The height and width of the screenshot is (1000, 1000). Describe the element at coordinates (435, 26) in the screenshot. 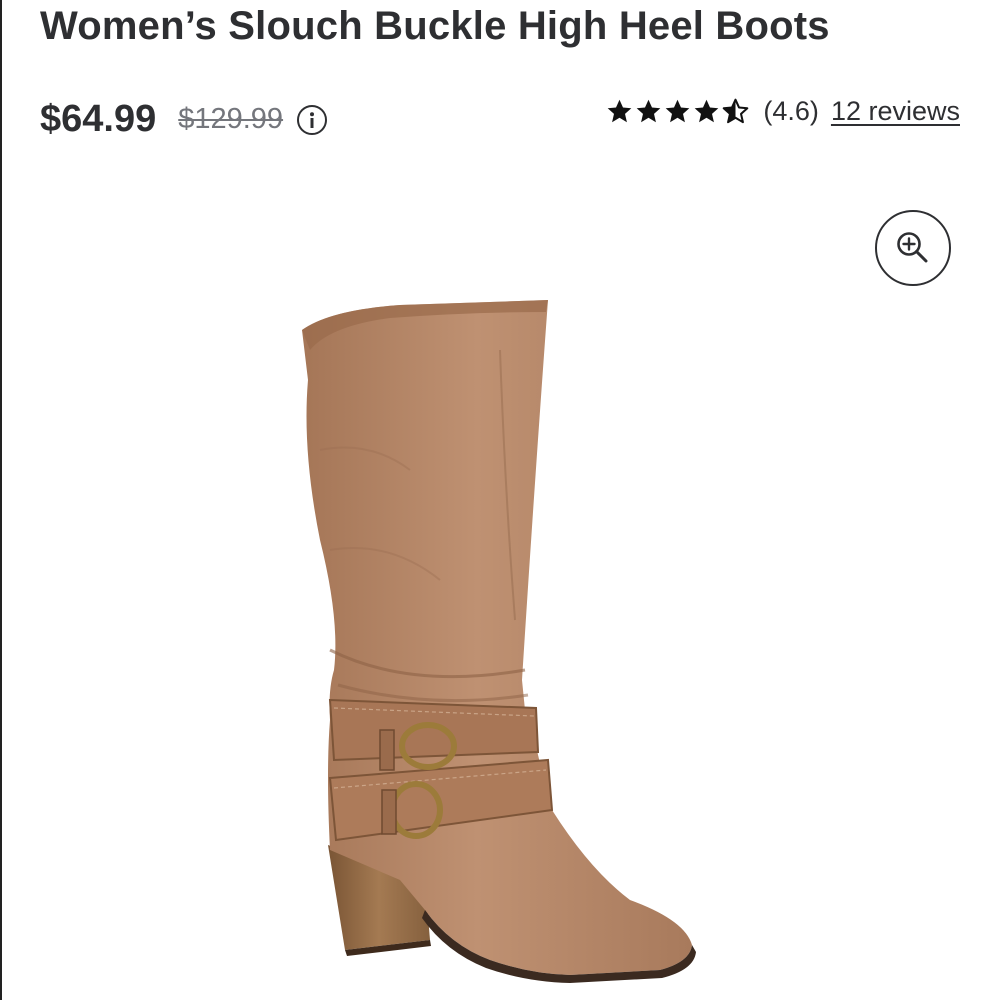

I see `product-title: Women’s Slouch Buckle High Heel Boots` at that location.